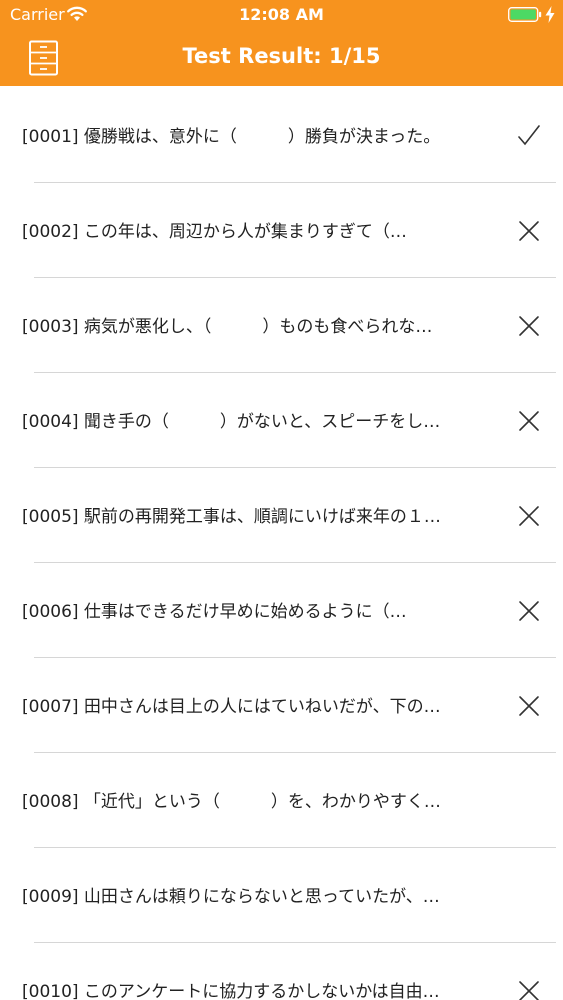 This screenshot has width=563, height=1000. I want to click on page-title: Test Result: 1/15, so click(281, 56).